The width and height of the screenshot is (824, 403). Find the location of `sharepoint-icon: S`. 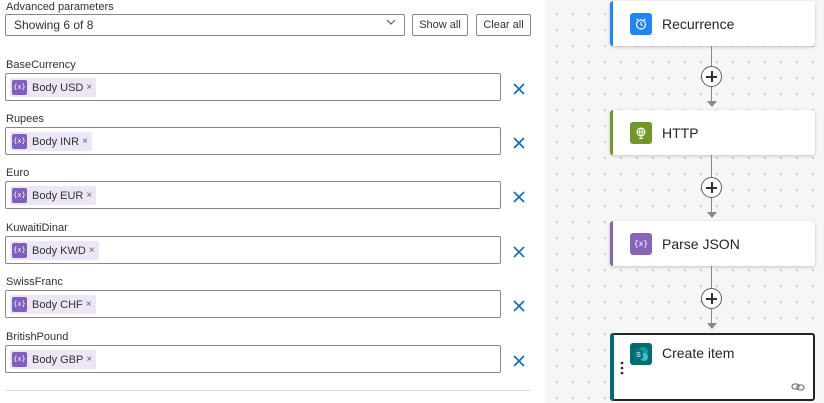

sharepoint-icon: S is located at coordinates (641, 354).